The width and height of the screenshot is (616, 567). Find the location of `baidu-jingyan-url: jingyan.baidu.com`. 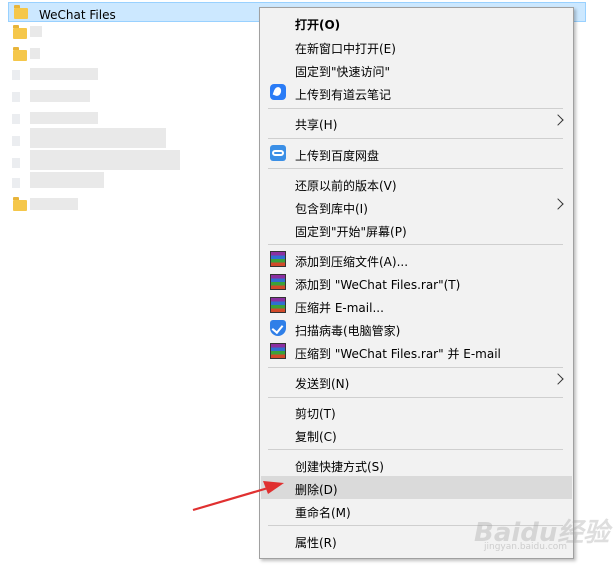

baidu-jingyan-url: jingyan.baidu.com is located at coordinates (526, 547).